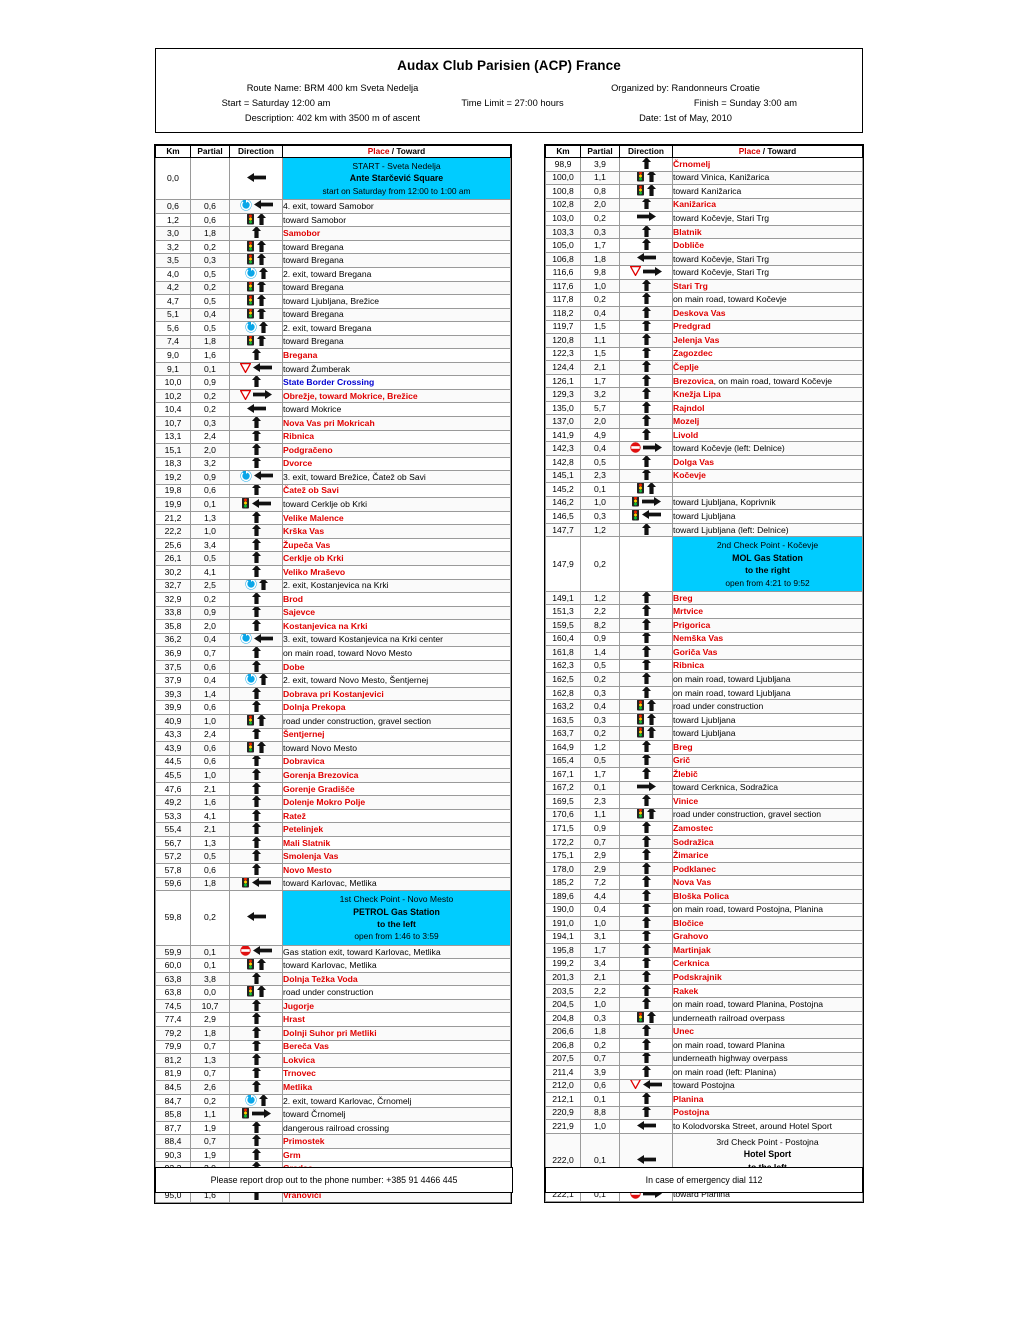  I want to click on place-label: Mozelj, so click(686, 421).